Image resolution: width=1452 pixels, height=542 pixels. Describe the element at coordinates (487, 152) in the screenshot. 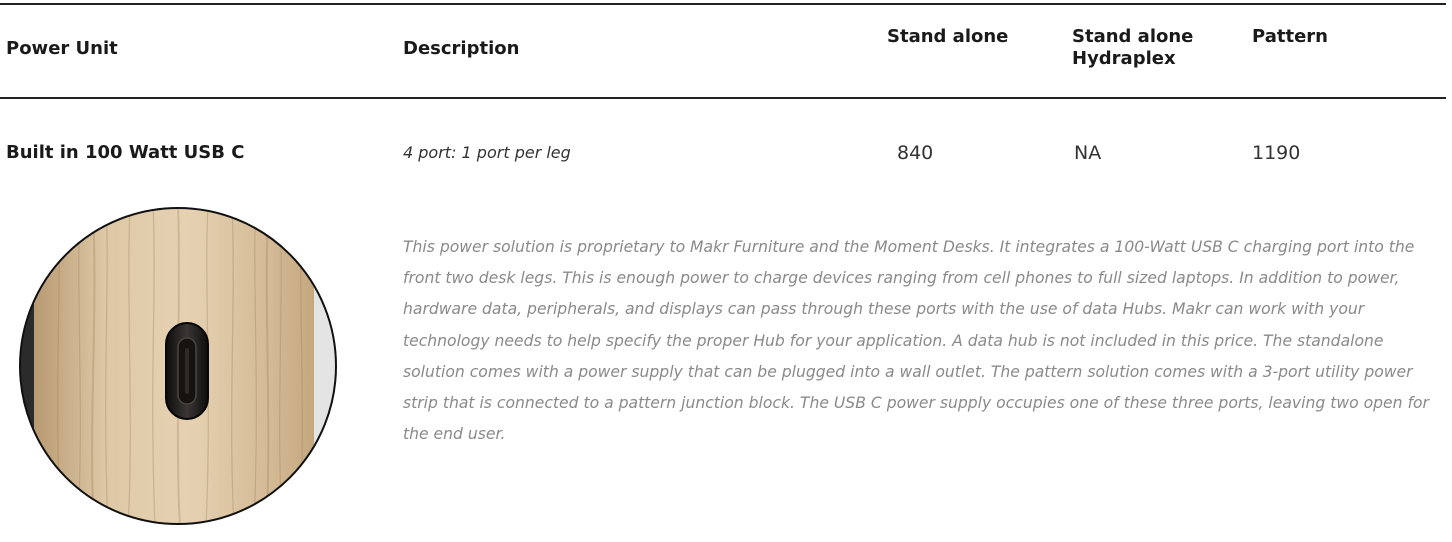

I see `row-description: 4 port: 1 port per leg` at that location.